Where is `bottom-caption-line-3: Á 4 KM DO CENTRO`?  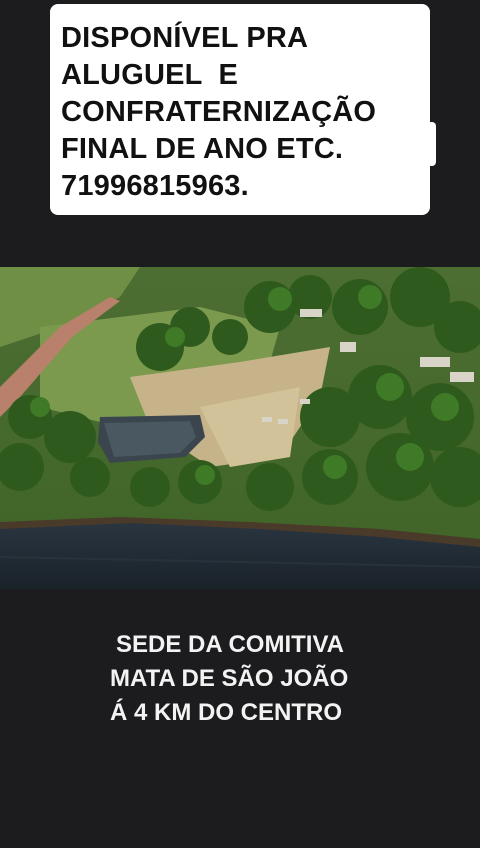 bottom-caption-line-3: Á 4 KM DO CENTRO is located at coordinates (226, 712).